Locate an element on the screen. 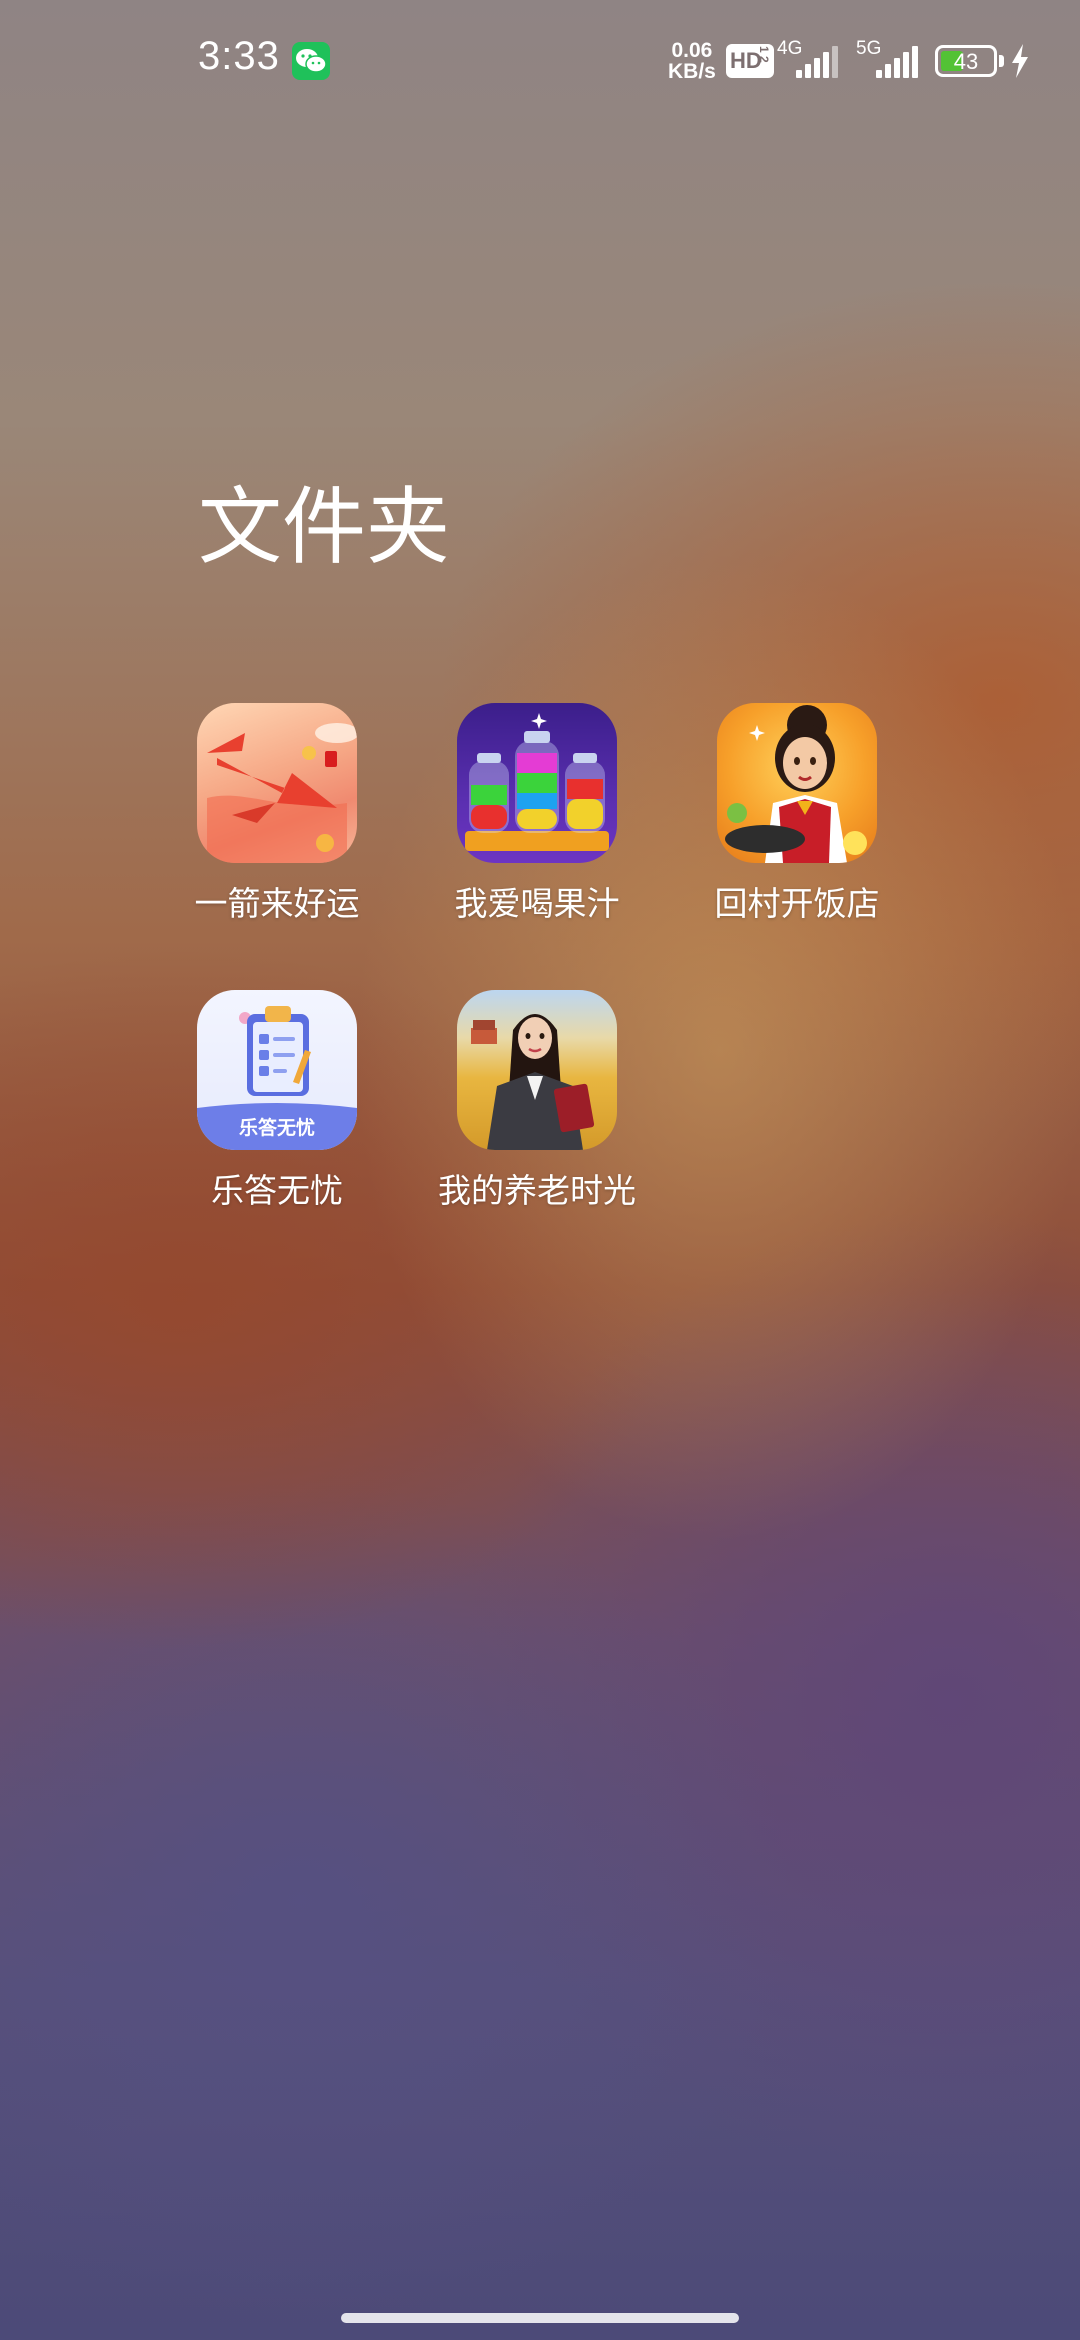  battery-icon: 43 is located at coordinates (966, 61).